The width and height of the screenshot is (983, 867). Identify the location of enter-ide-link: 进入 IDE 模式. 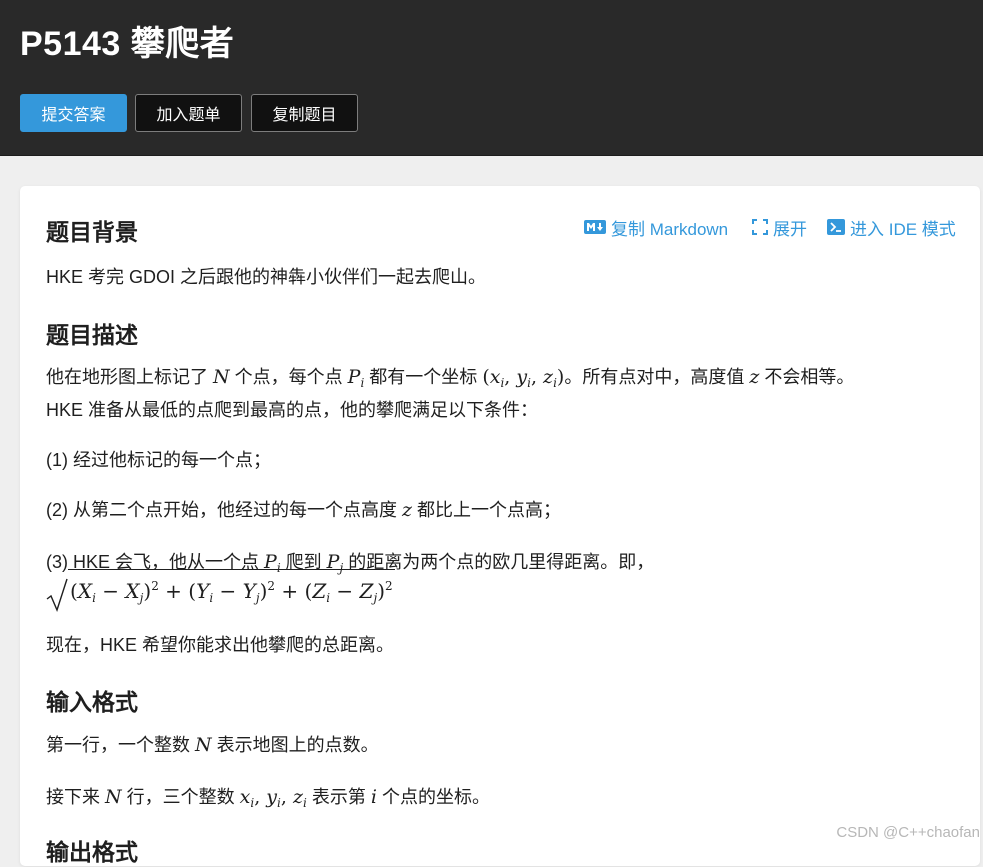
(891, 227).